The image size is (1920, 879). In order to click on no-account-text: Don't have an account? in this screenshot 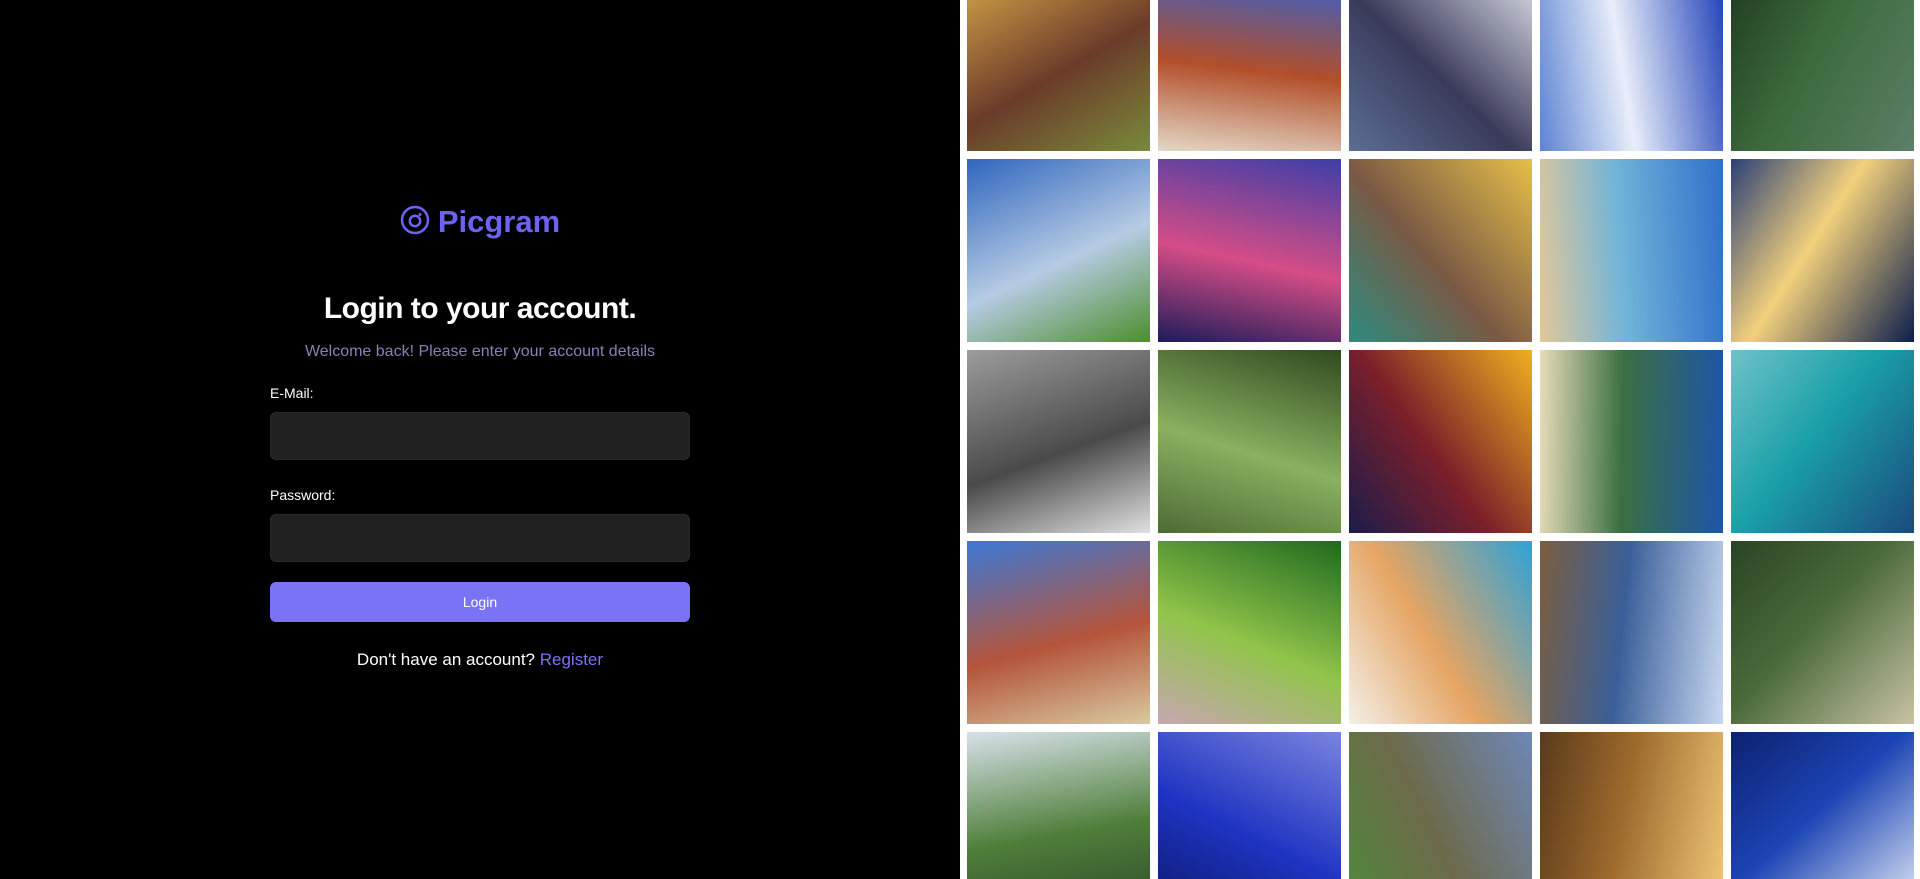, I will do `click(446, 659)`.